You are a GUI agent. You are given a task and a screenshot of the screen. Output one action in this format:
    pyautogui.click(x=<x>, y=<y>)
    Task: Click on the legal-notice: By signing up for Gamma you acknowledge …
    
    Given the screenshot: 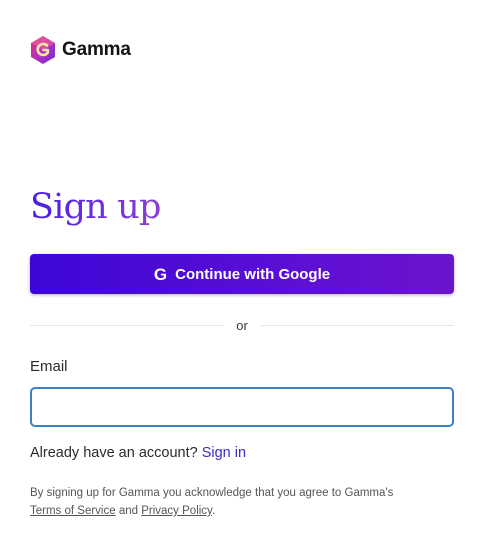 What is the action you would take?
    pyautogui.click(x=245, y=502)
    